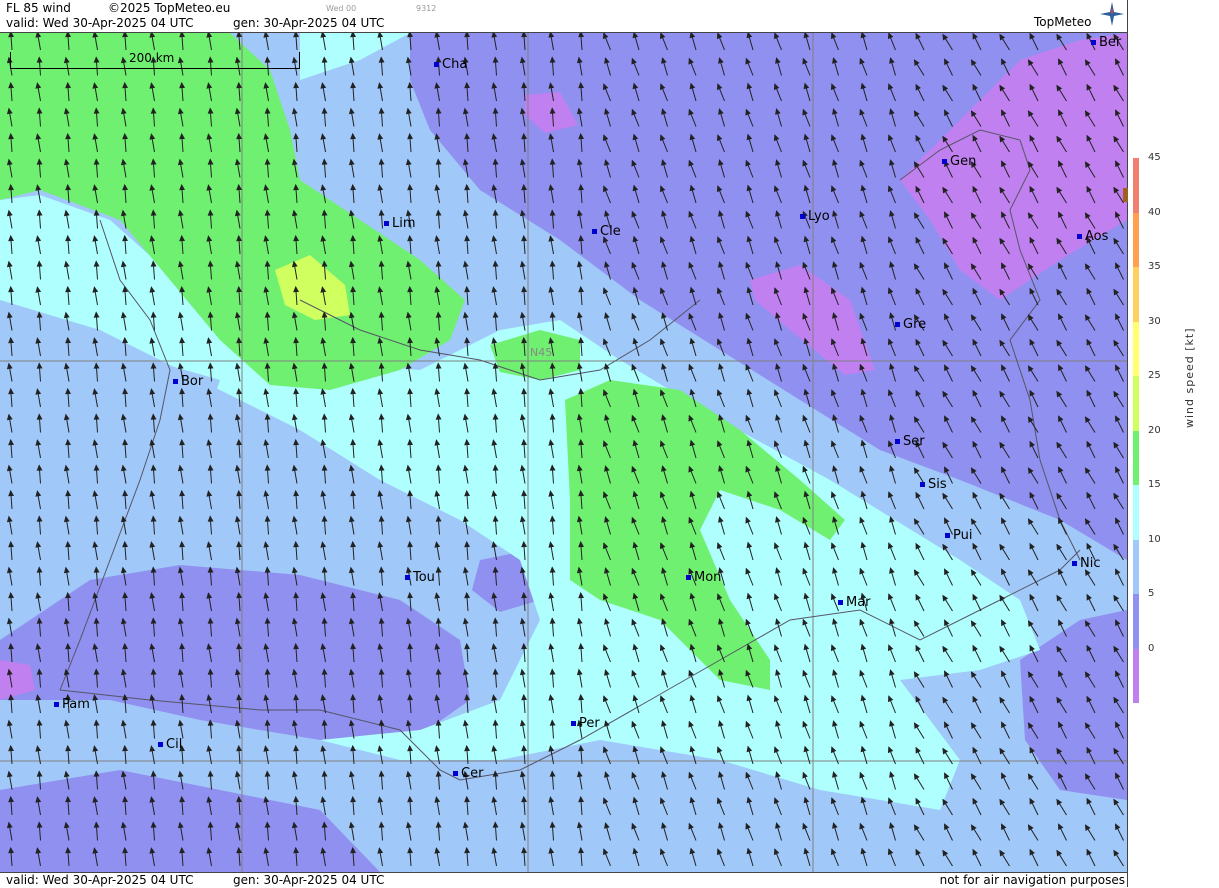 This screenshot has height=888, width=1219. What do you see at coordinates (610, 231) in the screenshot?
I see `city-label: Cle` at bounding box center [610, 231].